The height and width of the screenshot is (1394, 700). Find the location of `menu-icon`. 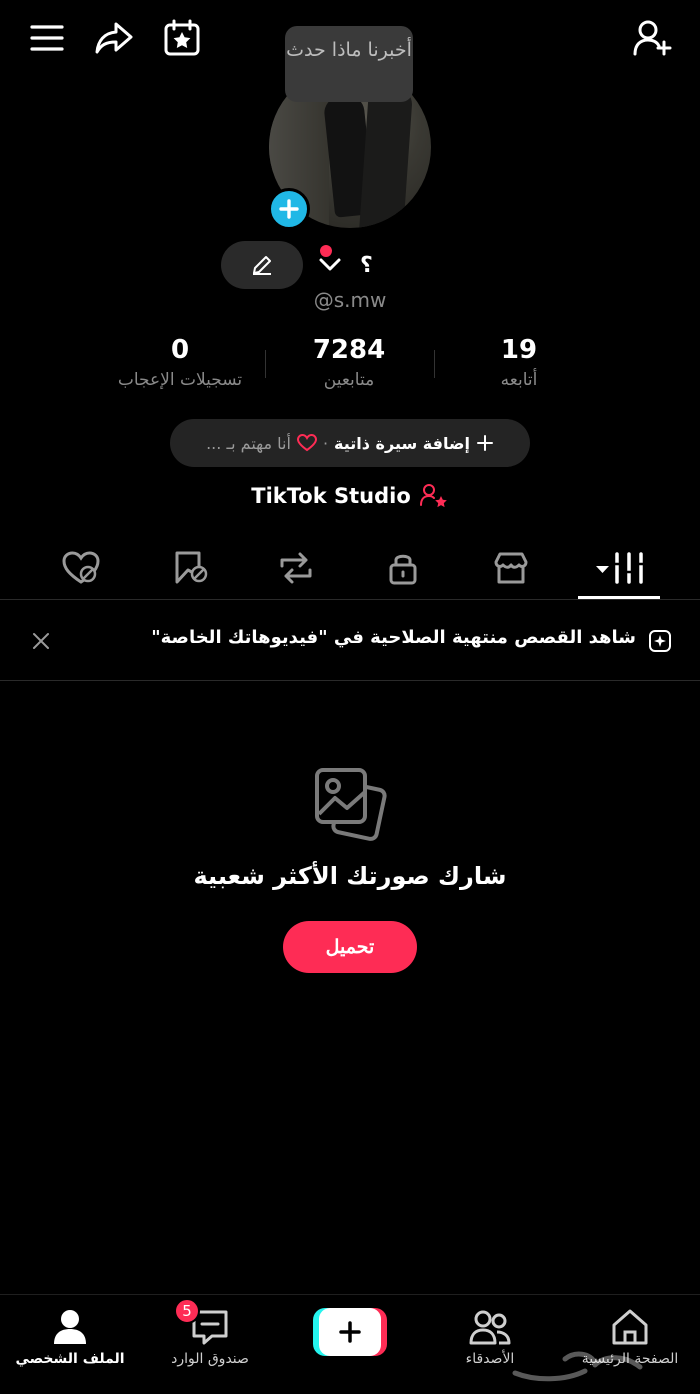

menu-icon is located at coordinates (47, 38).